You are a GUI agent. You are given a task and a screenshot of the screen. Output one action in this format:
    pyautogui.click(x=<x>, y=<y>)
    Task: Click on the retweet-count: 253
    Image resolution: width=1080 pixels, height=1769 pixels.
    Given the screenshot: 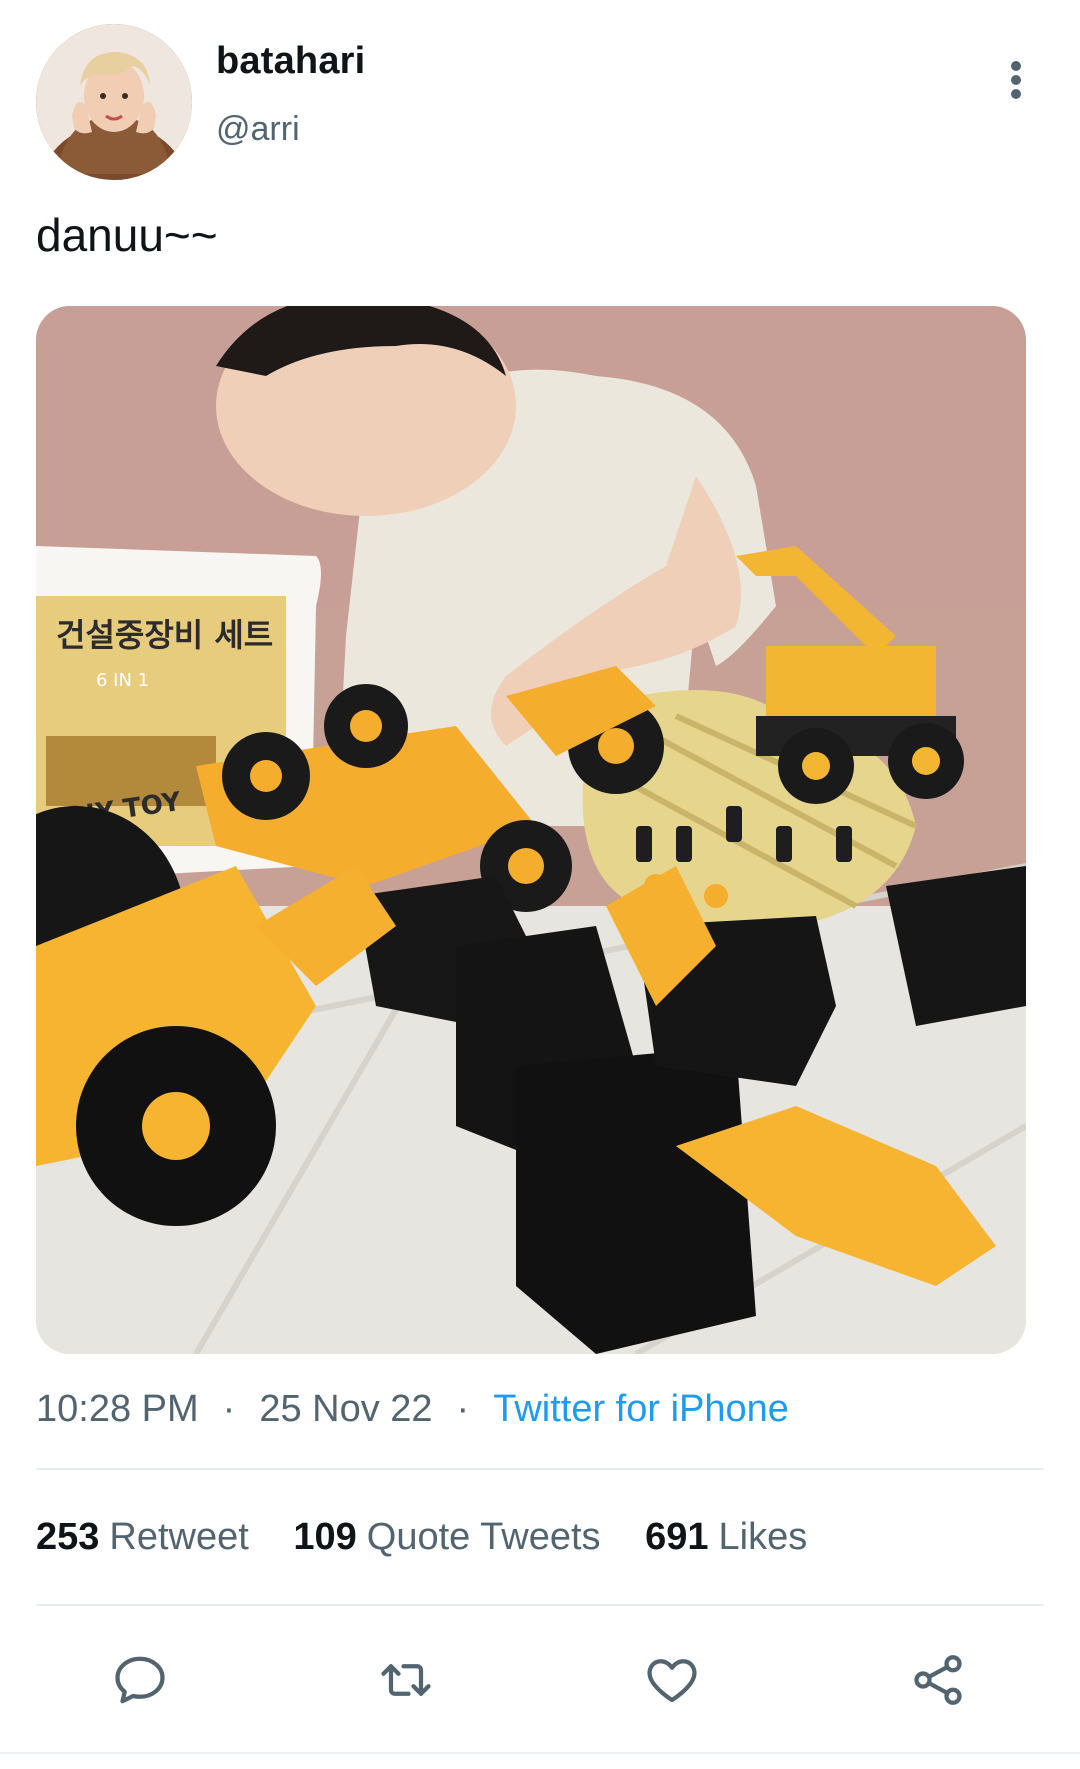 What is the action you would take?
    pyautogui.click(x=68, y=1537)
    